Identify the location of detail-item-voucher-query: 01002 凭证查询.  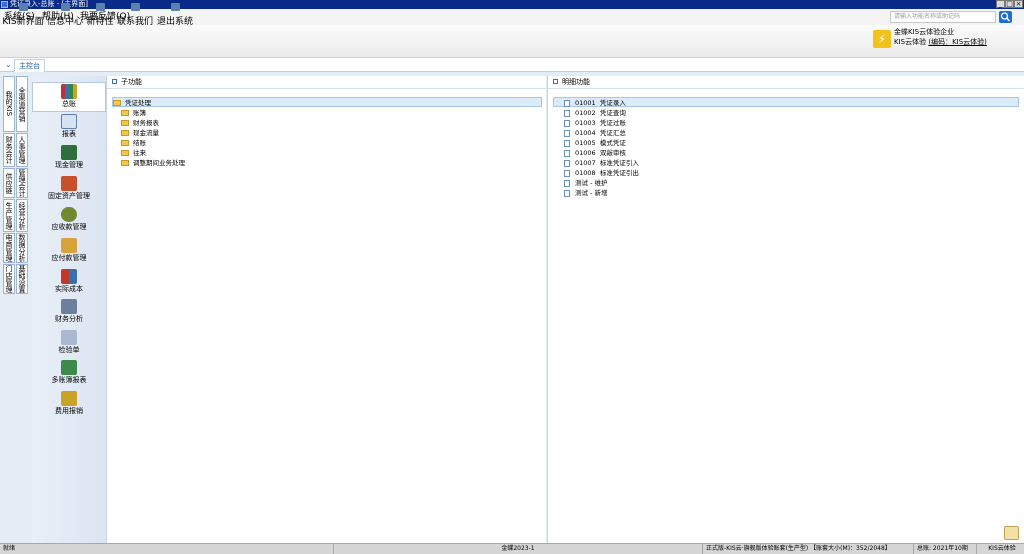
(595, 113).